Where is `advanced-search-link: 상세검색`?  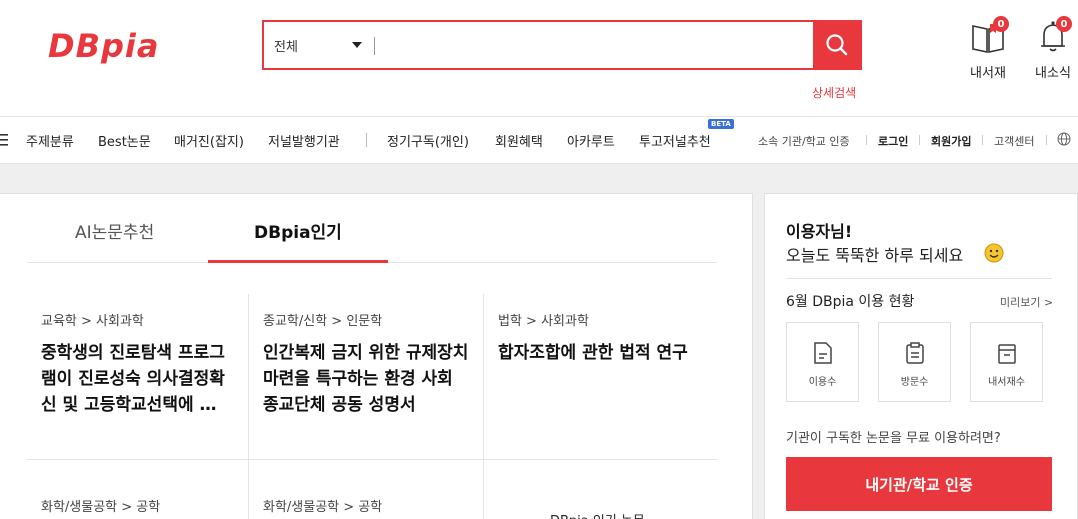 advanced-search-link: 상세검색 is located at coordinates (834, 92).